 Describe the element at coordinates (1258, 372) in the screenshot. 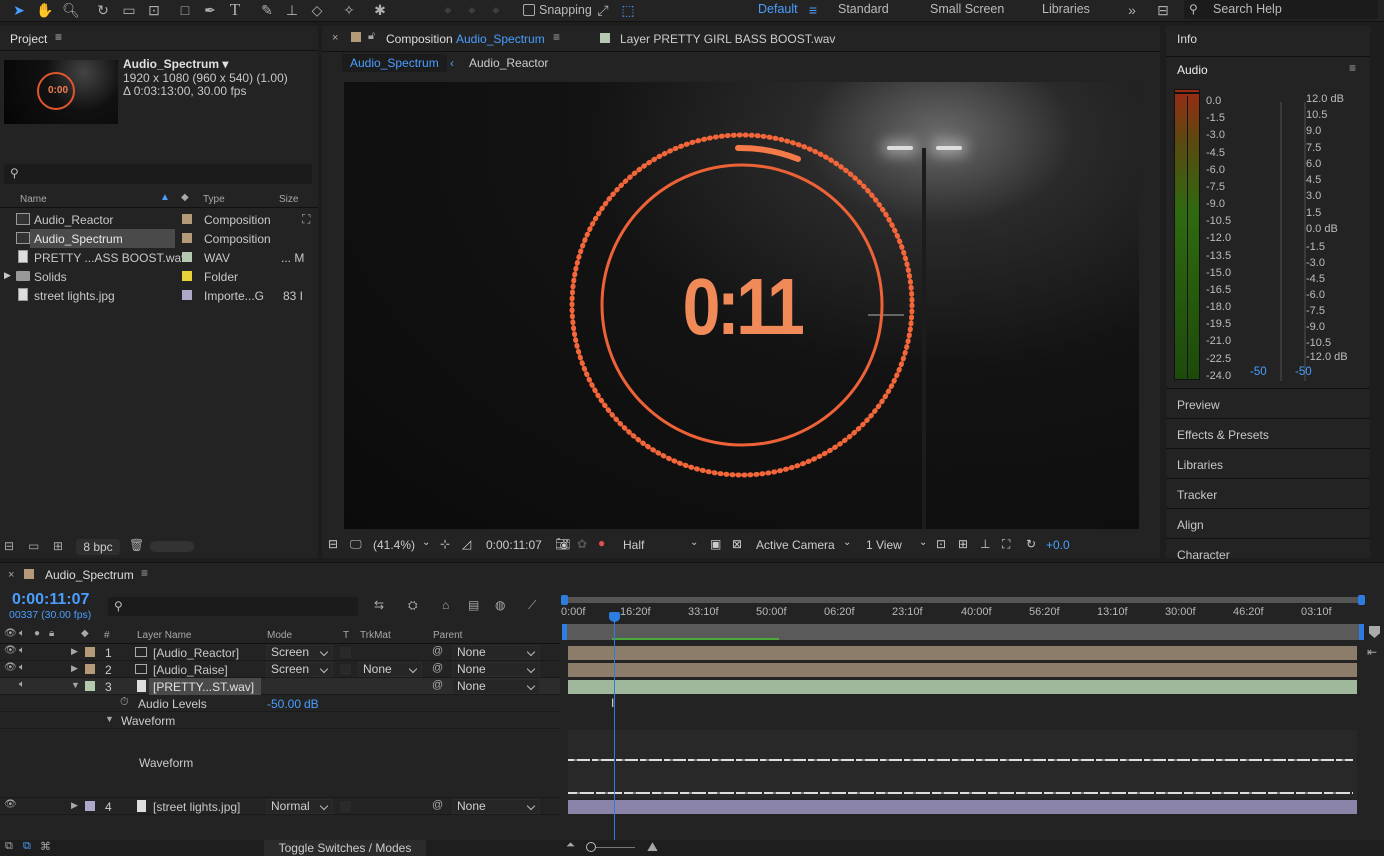

I see `audio-level-left: -50` at that location.